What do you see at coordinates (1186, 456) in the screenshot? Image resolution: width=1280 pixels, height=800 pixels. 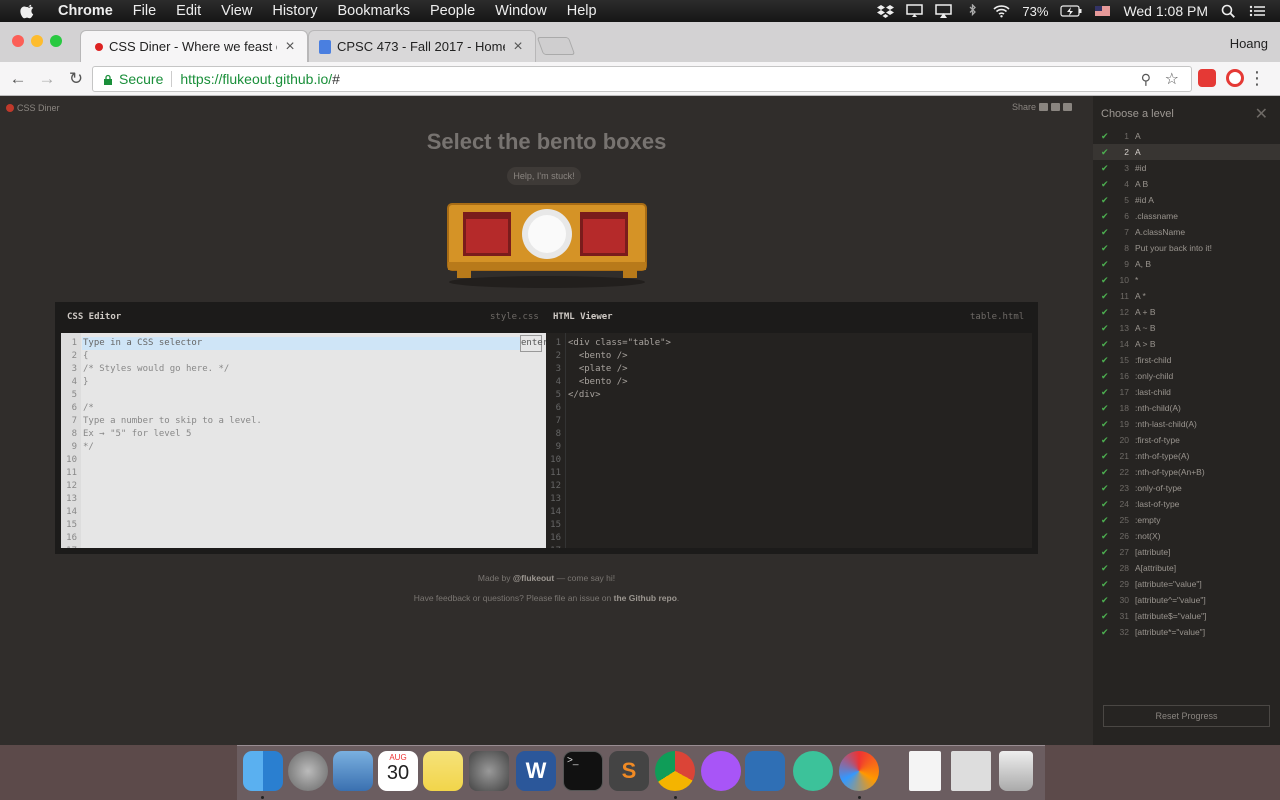 I see `level-item: ✔ 21:nth-of-type(A)` at bounding box center [1186, 456].